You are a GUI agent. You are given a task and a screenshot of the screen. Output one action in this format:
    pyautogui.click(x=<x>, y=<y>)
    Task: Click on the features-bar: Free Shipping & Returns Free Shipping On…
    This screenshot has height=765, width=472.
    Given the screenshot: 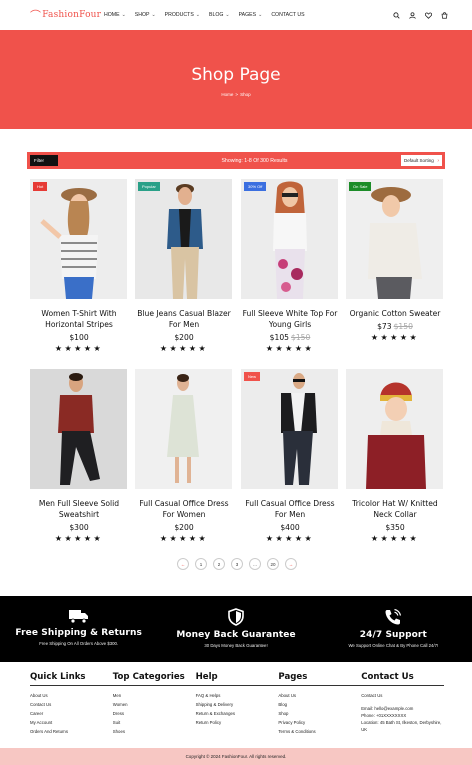 What is the action you would take?
    pyautogui.click(x=236, y=629)
    